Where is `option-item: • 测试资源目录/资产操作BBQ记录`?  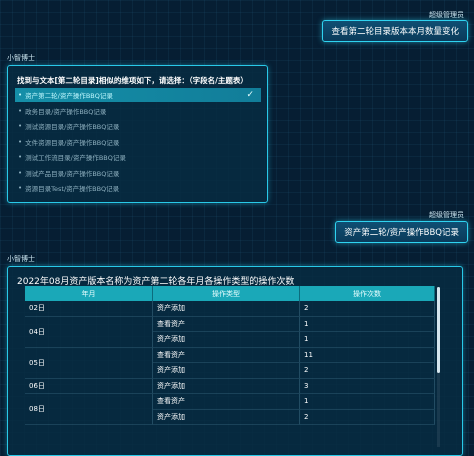 option-item: • 测试资源目录/资产操作BBQ记录 is located at coordinates (138, 126).